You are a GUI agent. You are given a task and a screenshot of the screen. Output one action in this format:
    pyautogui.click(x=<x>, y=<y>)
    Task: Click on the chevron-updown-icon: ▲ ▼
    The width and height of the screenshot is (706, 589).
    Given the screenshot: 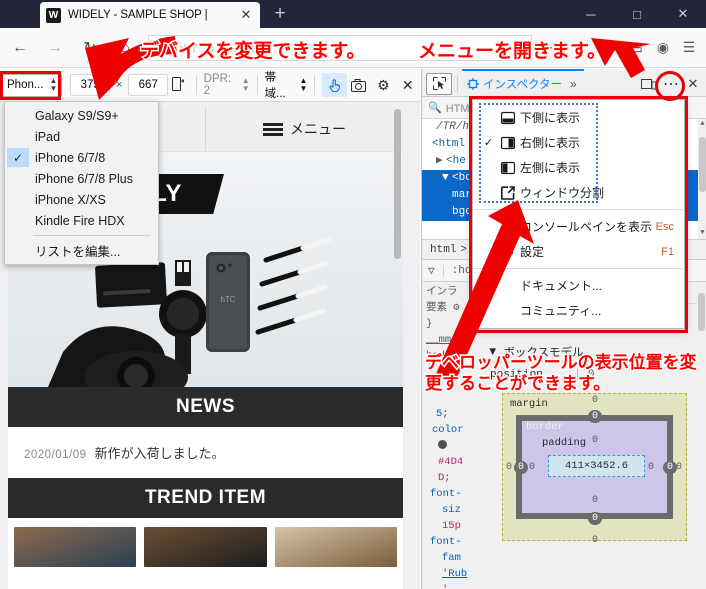 What is the action you would take?
    pyautogui.click(x=245, y=84)
    